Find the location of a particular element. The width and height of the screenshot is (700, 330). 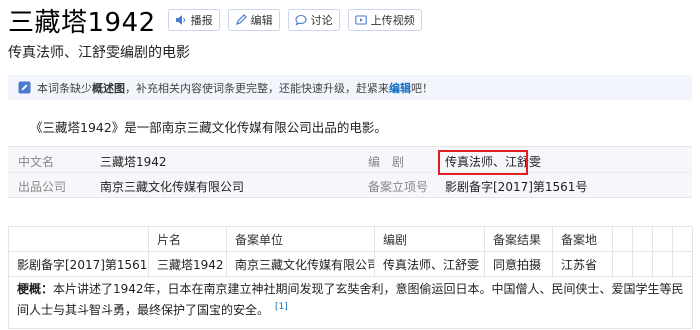

upload-video-button: 上传视频 is located at coordinates (384, 20).